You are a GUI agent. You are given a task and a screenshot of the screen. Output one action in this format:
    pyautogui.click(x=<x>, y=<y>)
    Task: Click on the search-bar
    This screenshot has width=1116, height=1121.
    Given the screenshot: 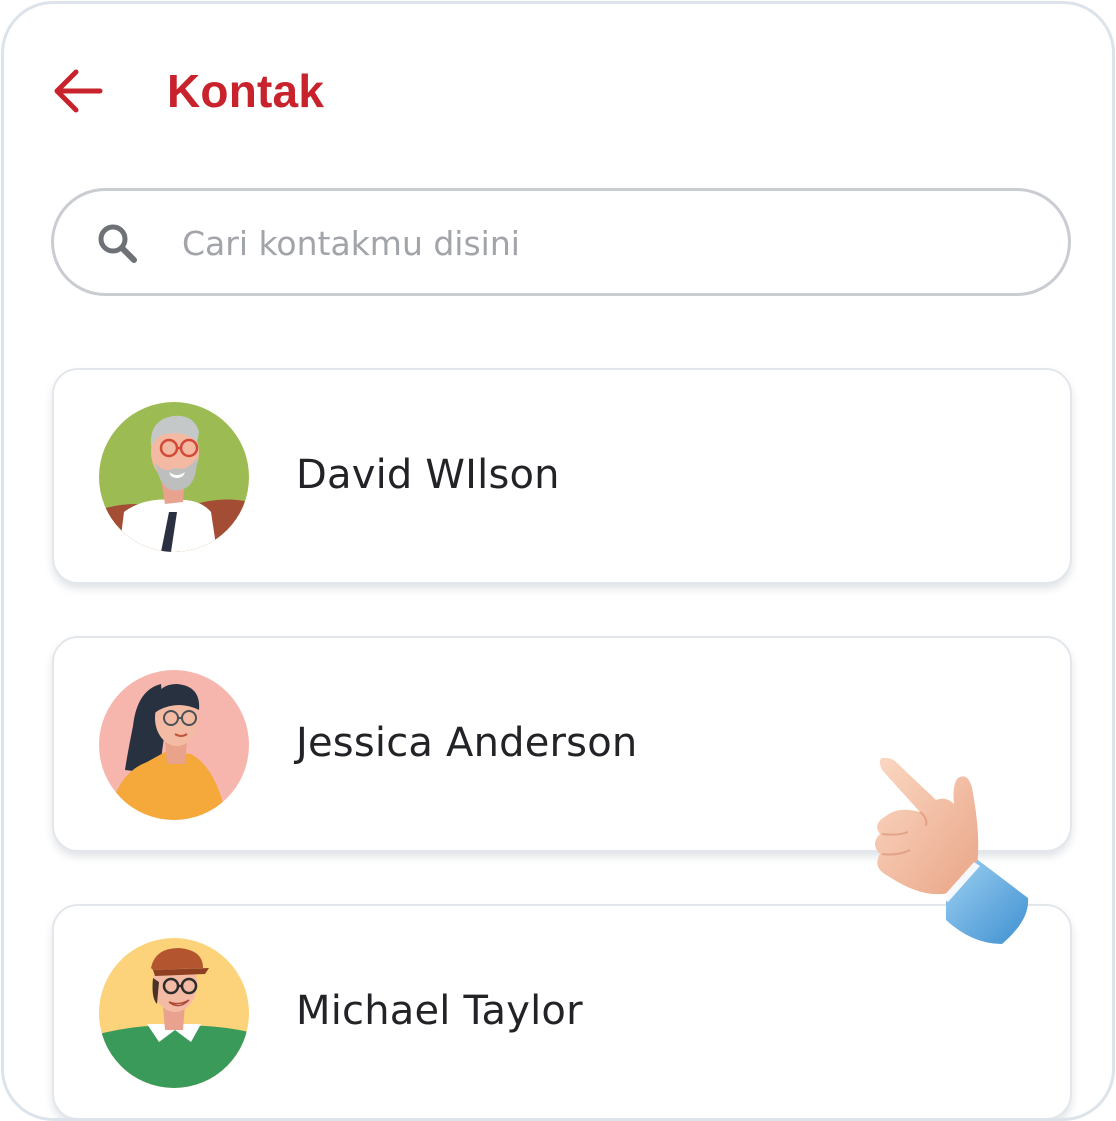 What is the action you would take?
    pyautogui.click(x=561, y=242)
    